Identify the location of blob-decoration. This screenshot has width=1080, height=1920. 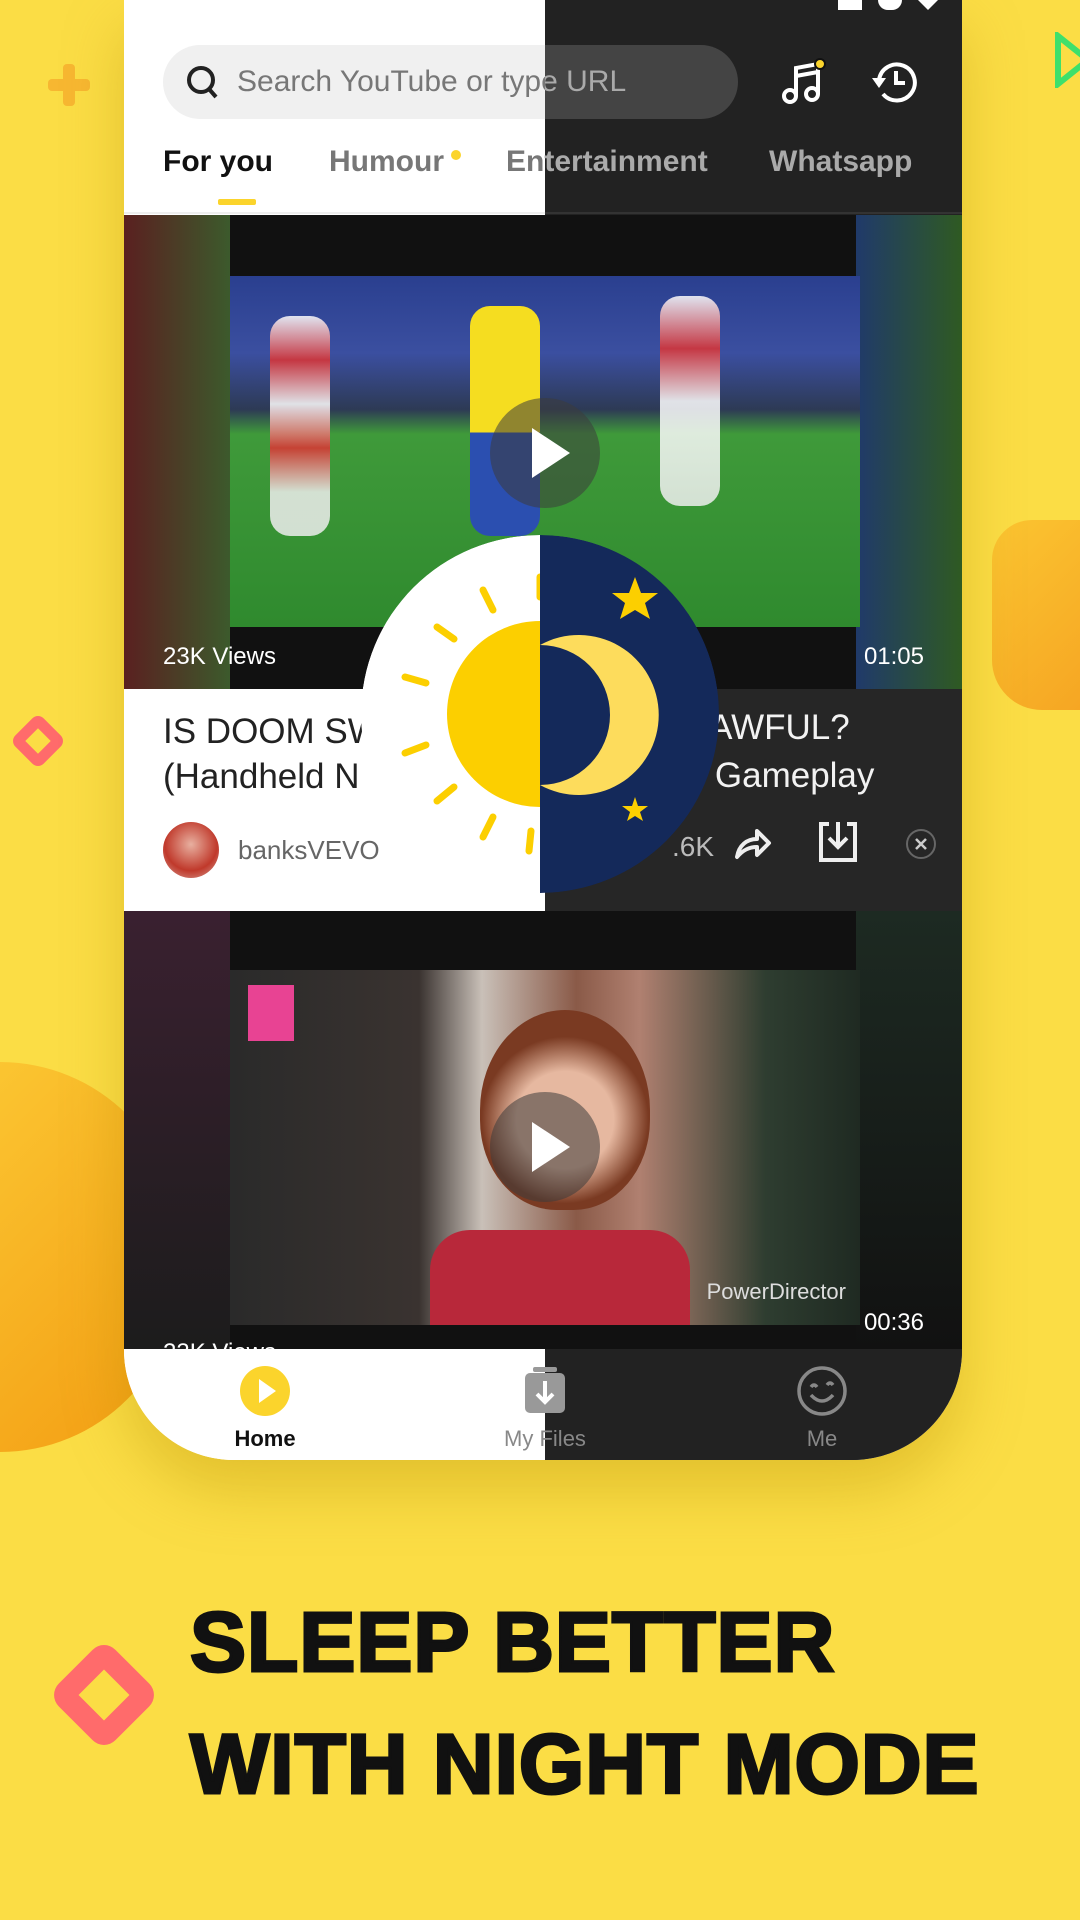
(1036, 615).